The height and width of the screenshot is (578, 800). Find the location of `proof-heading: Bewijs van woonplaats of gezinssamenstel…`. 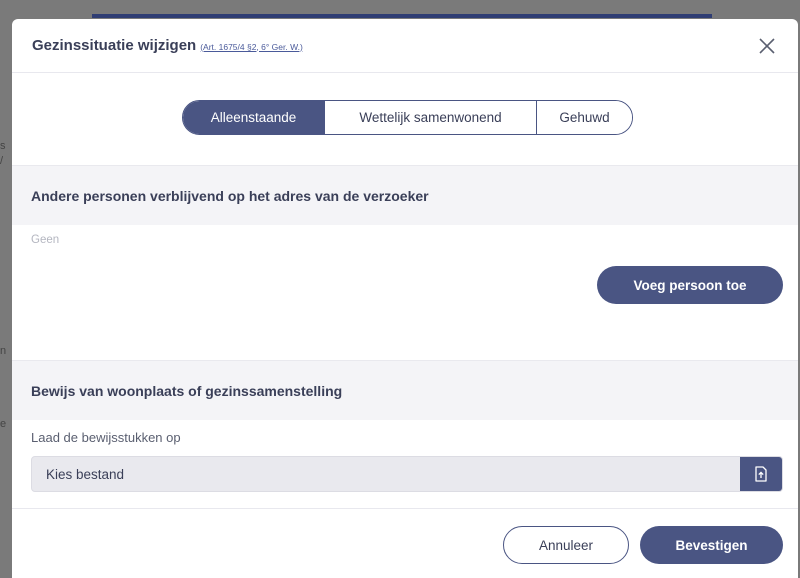

proof-heading: Bewijs van woonplaats of gezinssamenstel… is located at coordinates (405, 390).